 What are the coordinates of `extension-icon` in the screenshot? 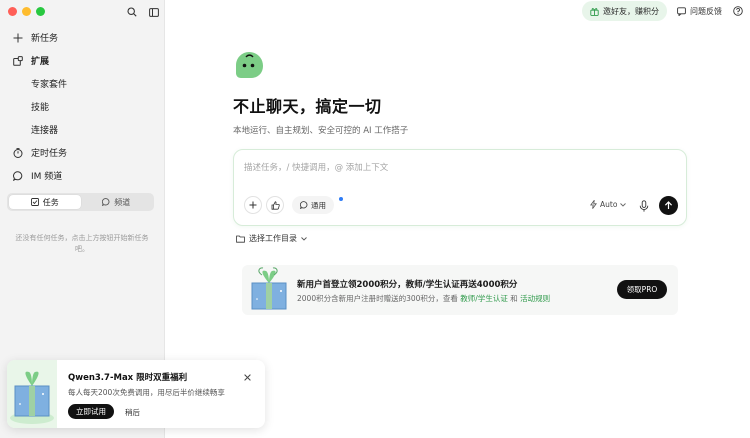 It's located at (18, 61).